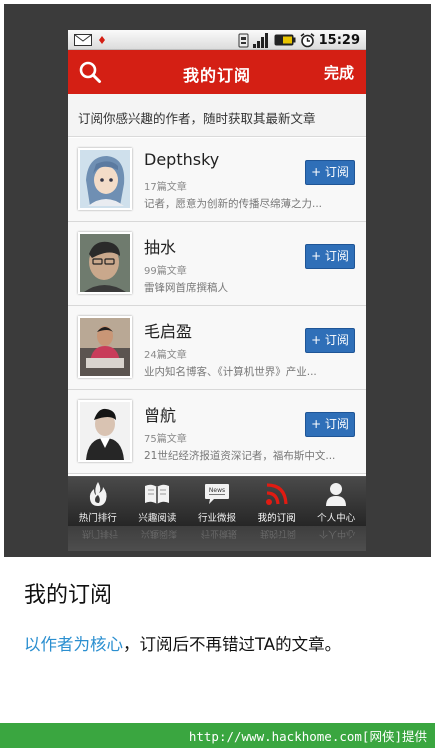  I want to click on author-name: 曾航, so click(160, 415).